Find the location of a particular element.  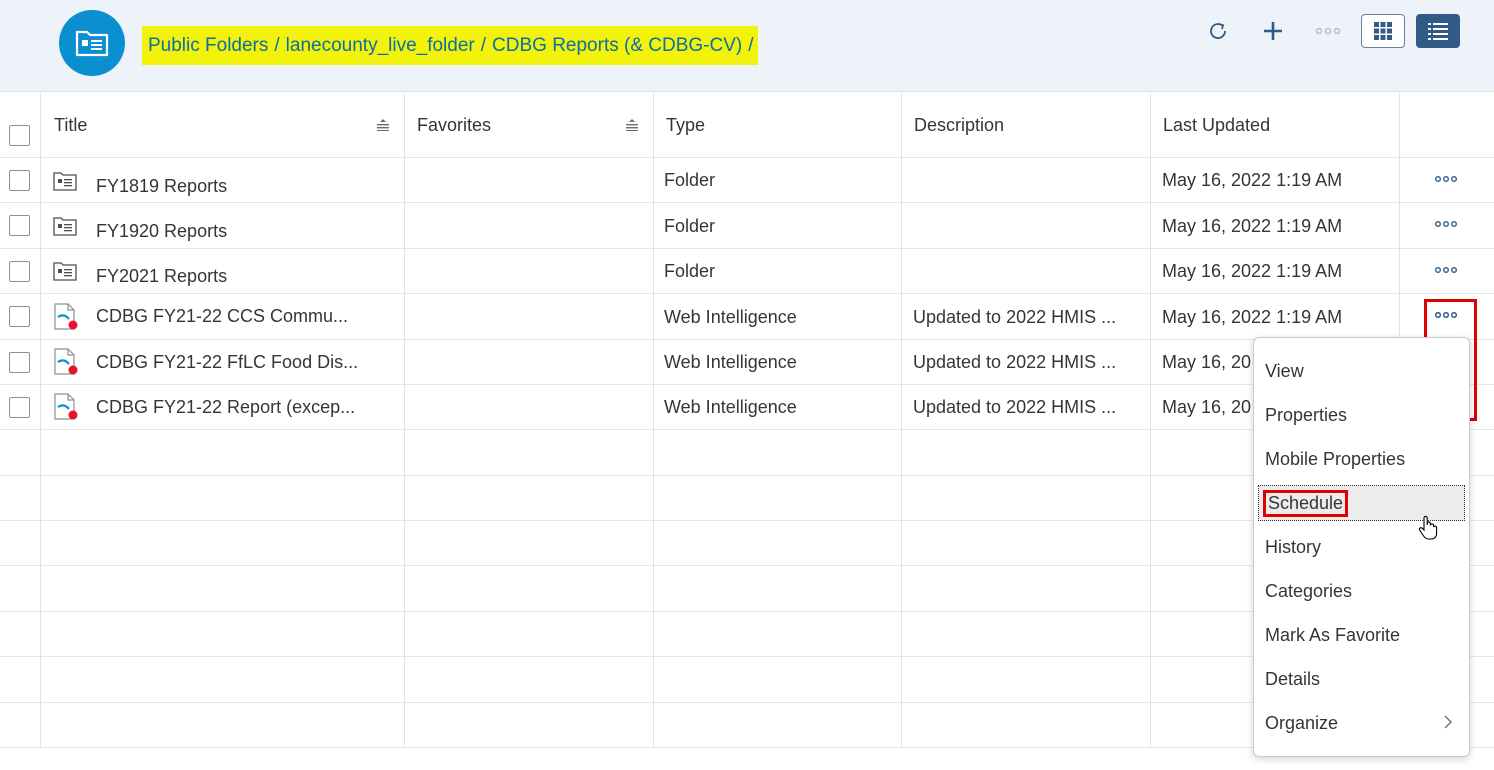

refresh-button is located at coordinates (1218, 31).